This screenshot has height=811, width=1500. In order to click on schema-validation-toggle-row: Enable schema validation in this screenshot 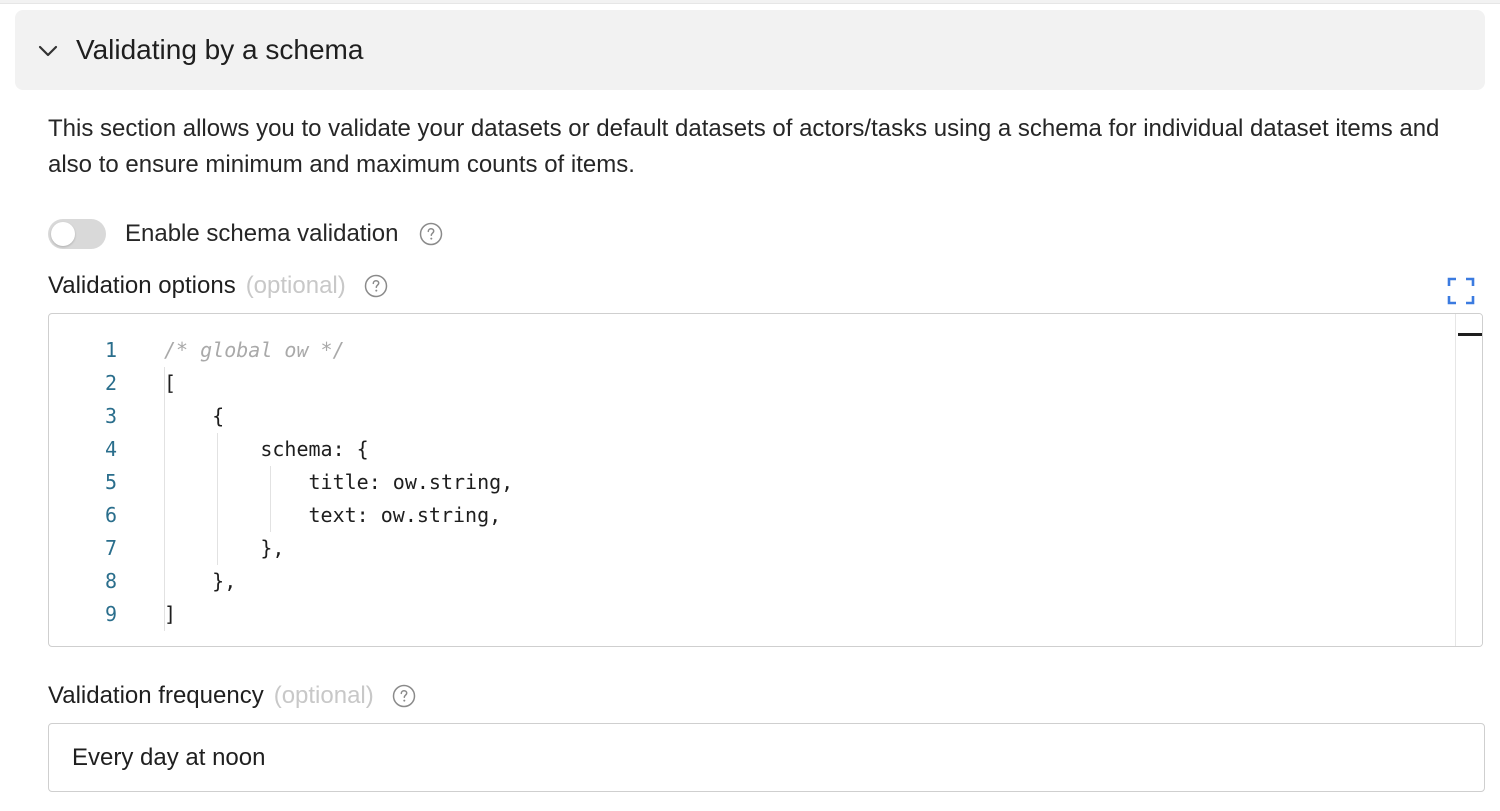, I will do `click(245, 234)`.